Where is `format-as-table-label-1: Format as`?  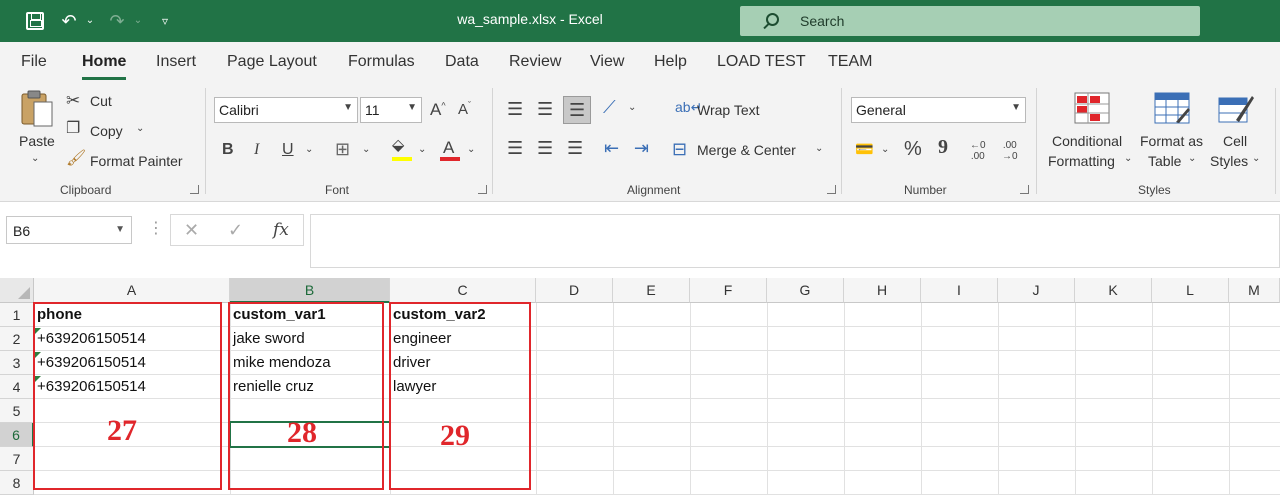
format-as-table-label-1: Format as is located at coordinates (1172, 141).